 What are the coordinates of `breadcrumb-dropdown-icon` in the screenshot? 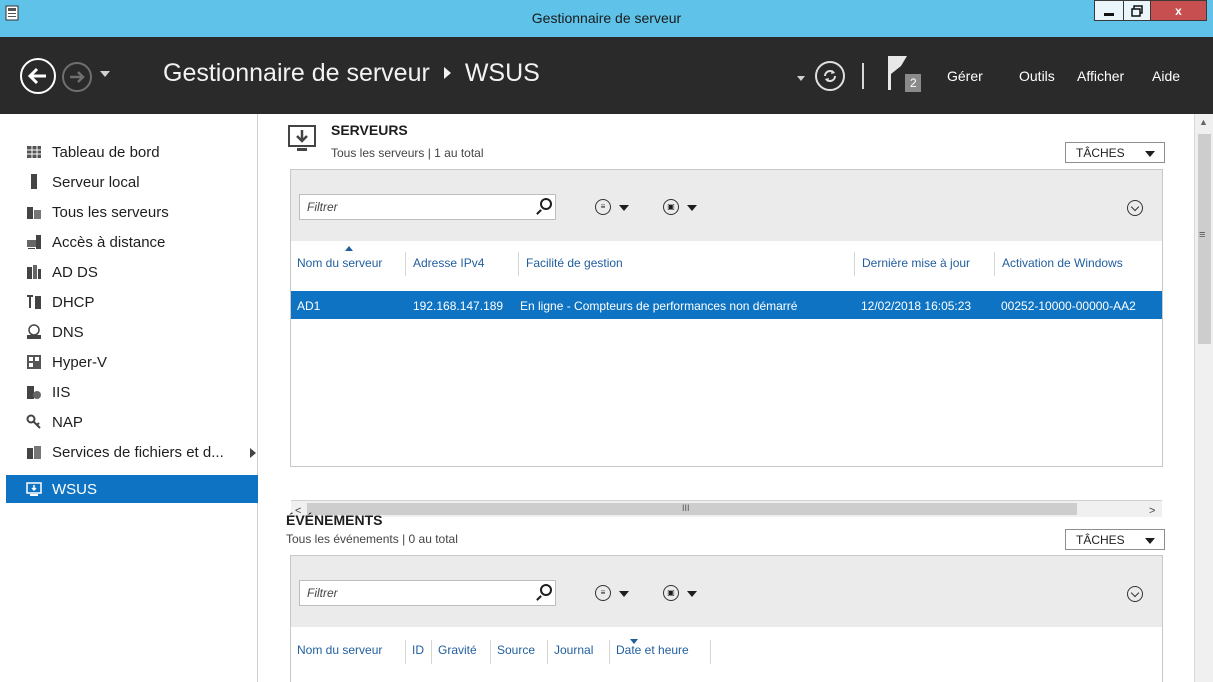 It's located at (801, 78).